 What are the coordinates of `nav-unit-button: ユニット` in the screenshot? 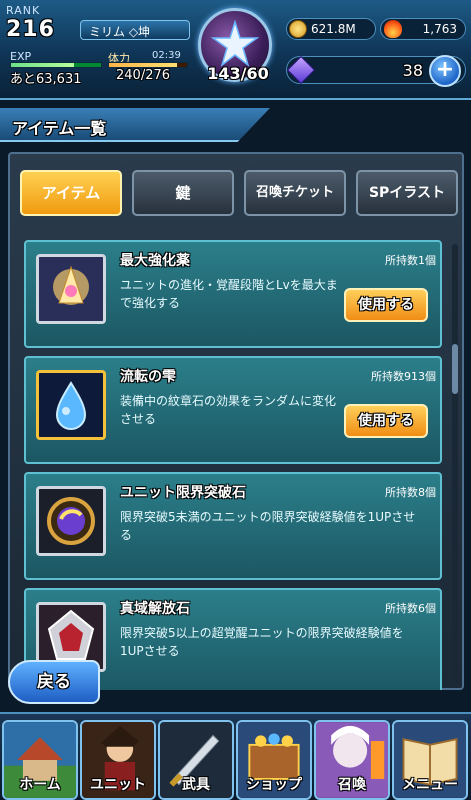 It's located at (118, 760).